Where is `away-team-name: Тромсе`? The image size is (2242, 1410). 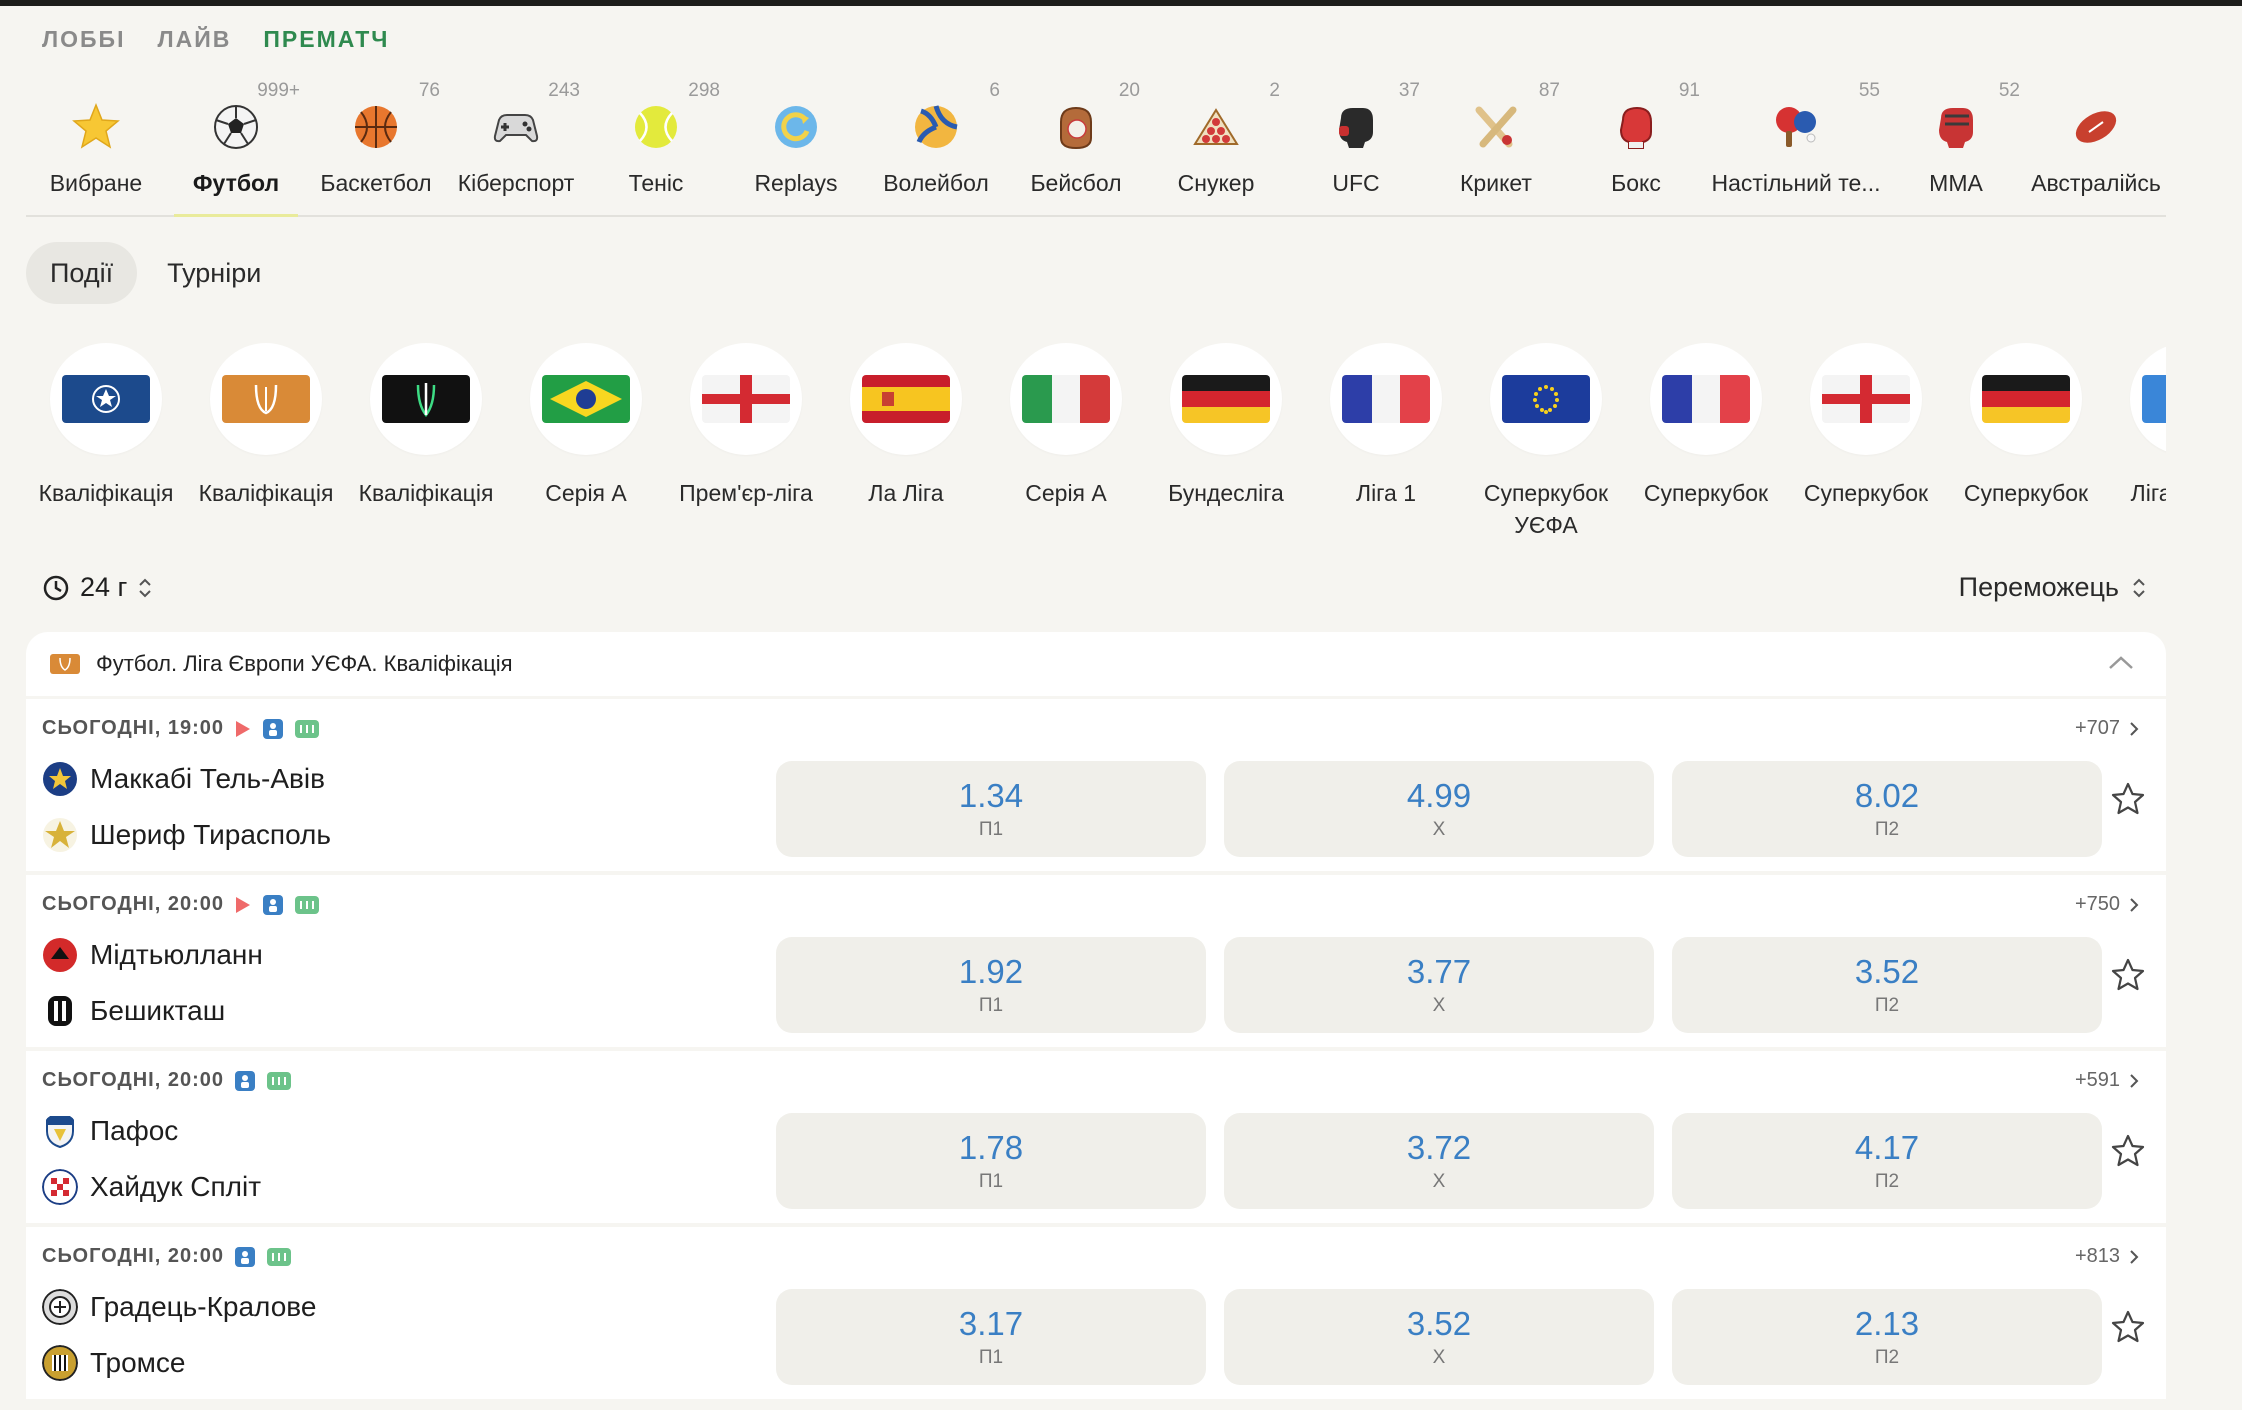 away-team-name: Тромсе is located at coordinates (138, 1362).